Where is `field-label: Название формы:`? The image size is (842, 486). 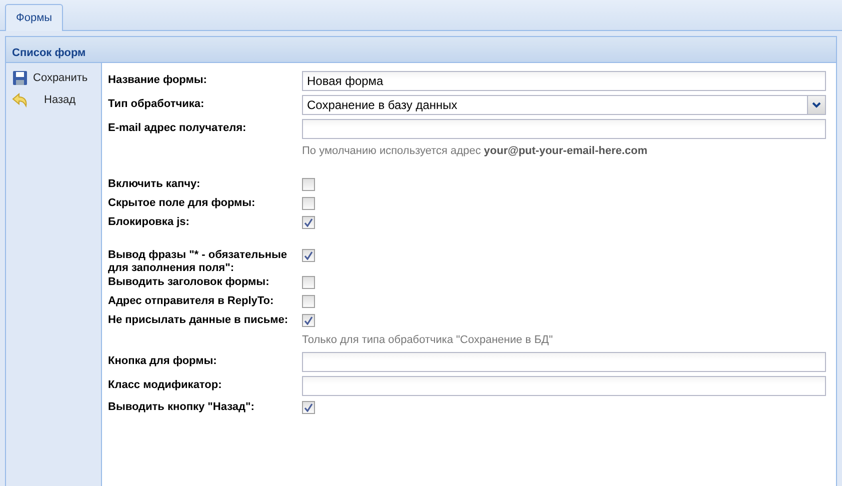 field-label: Название формы: is located at coordinates (158, 80).